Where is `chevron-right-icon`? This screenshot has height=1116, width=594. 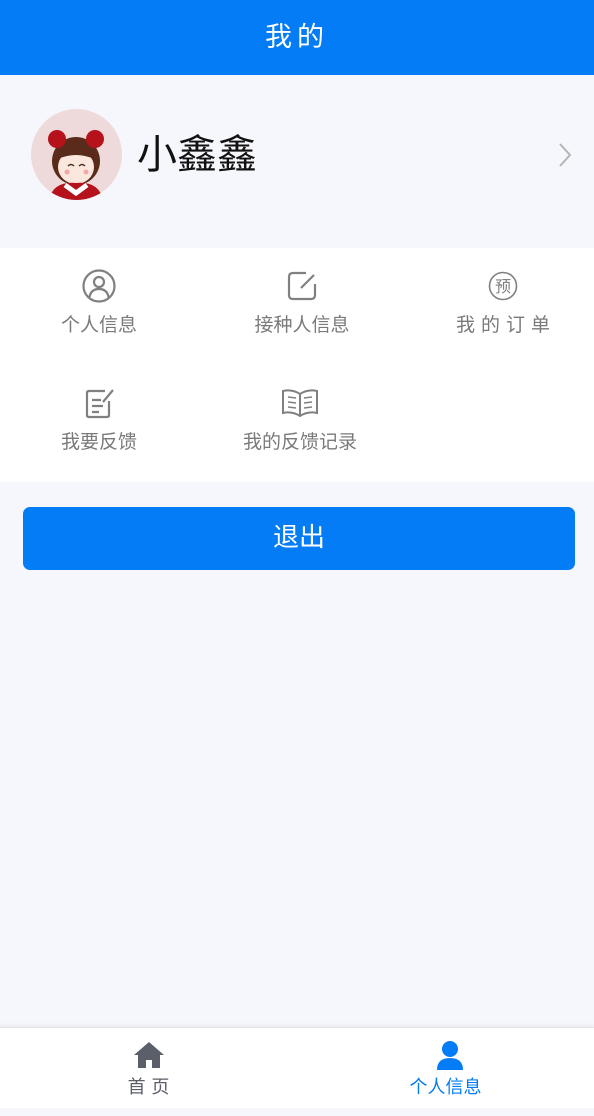 chevron-right-icon is located at coordinates (565, 155).